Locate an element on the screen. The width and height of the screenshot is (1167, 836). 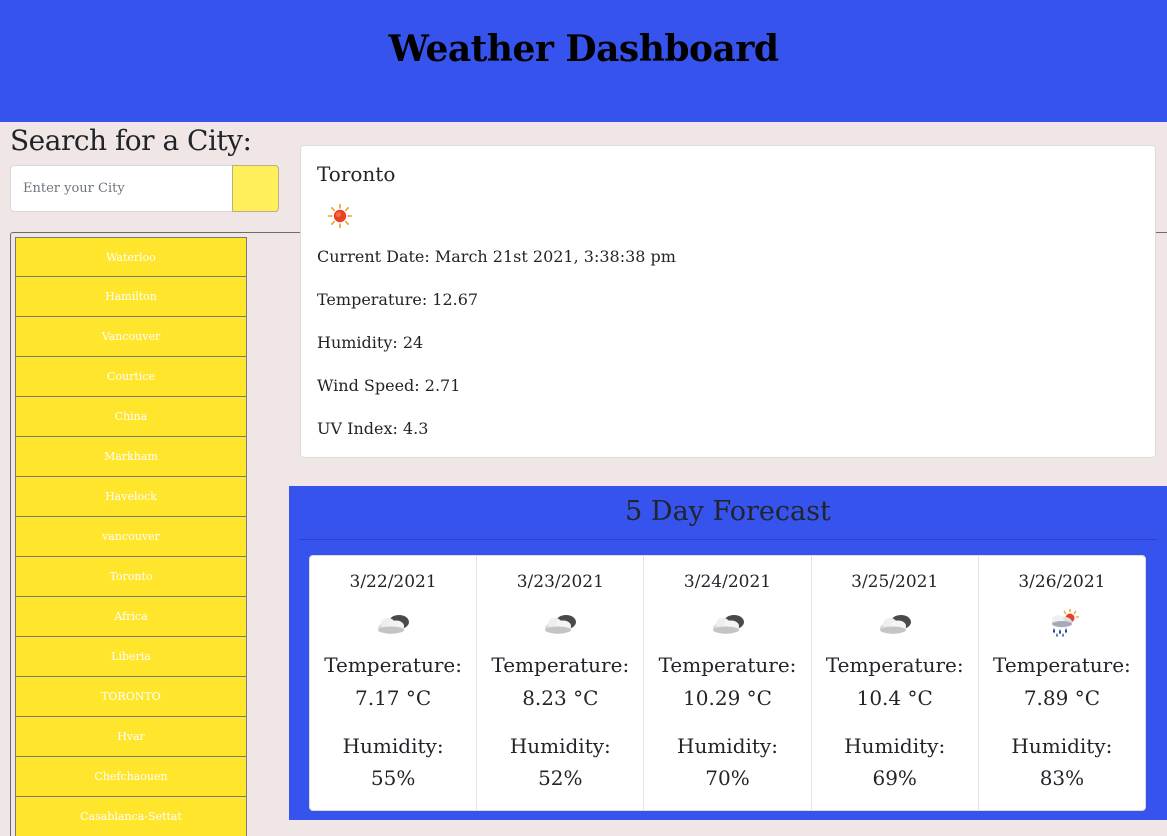
forecast-title: 5 Day Forecast is located at coordinates (728, 518).